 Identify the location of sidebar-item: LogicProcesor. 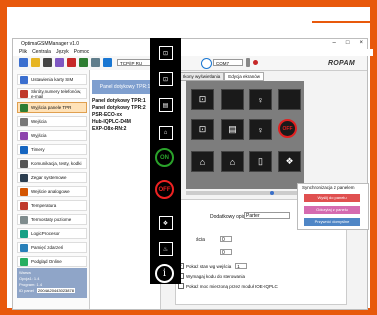
(52, 233).